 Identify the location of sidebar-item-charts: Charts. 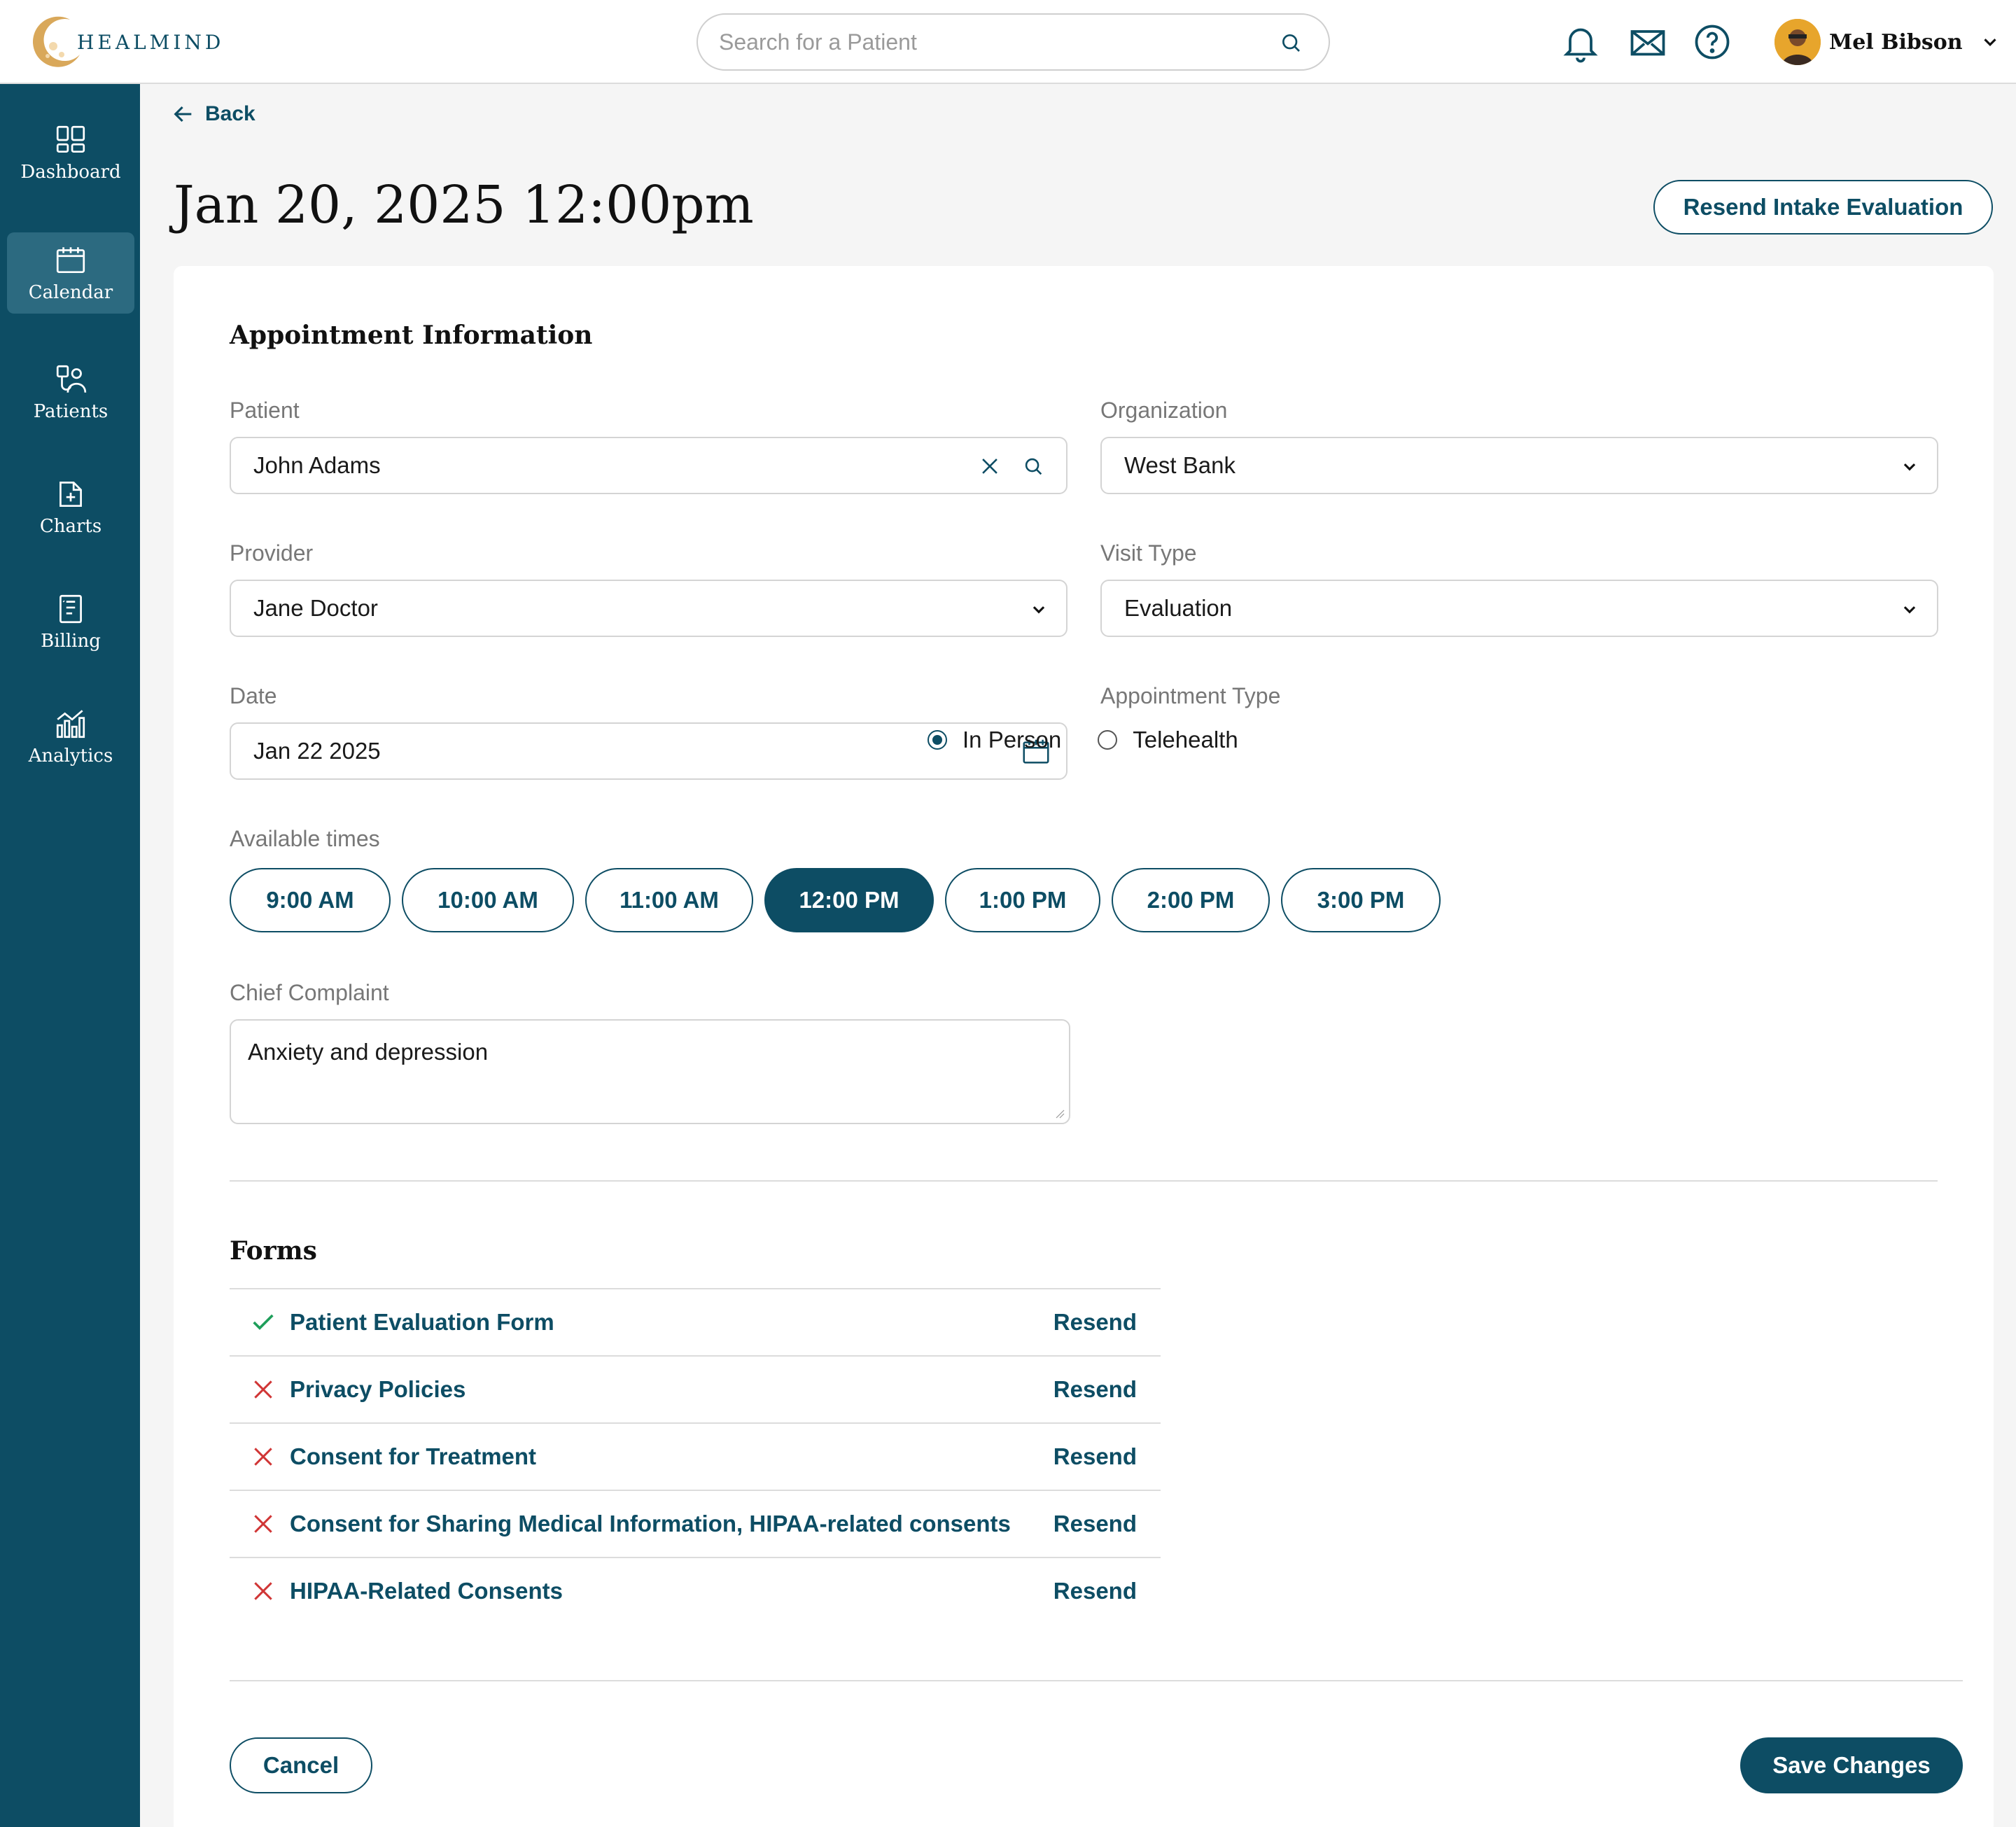
(70, 506).